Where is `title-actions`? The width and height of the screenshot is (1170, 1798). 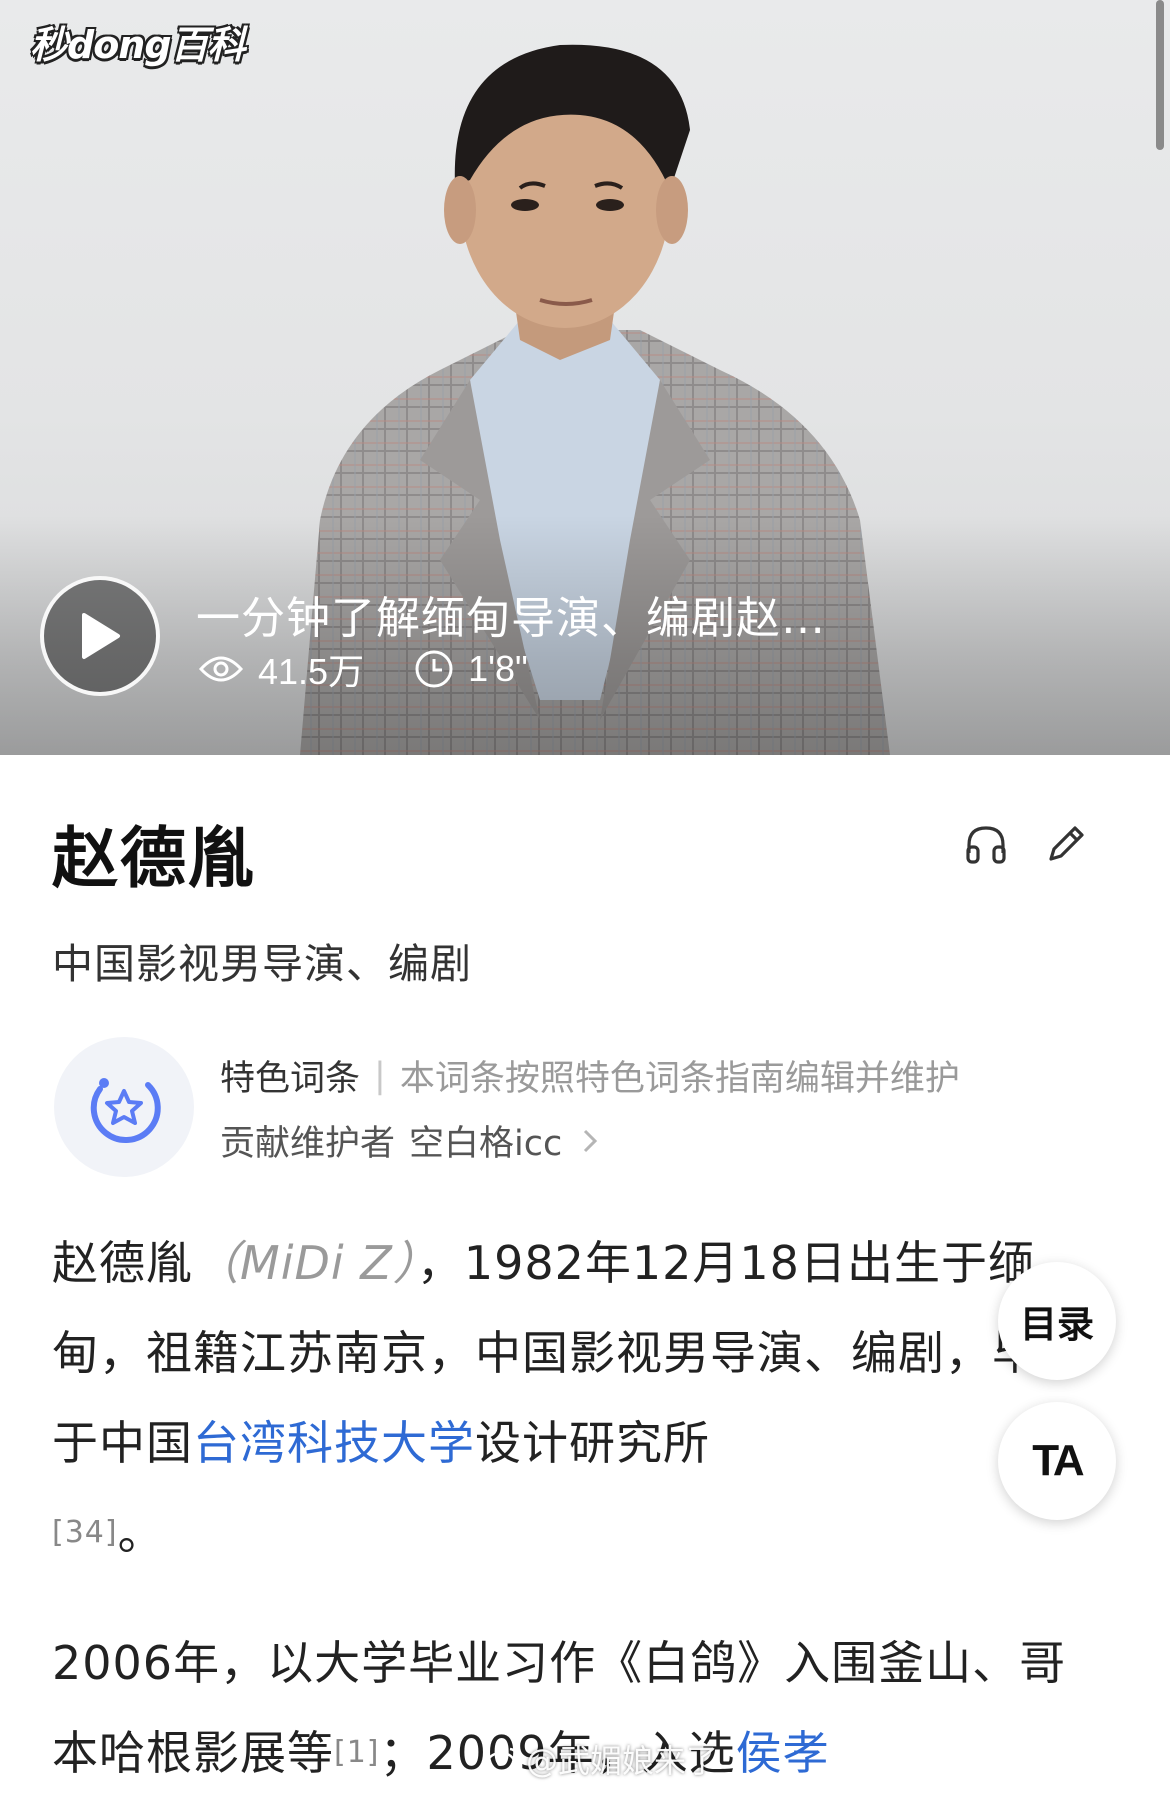
title-actions is located at coordinates (1026, 844).